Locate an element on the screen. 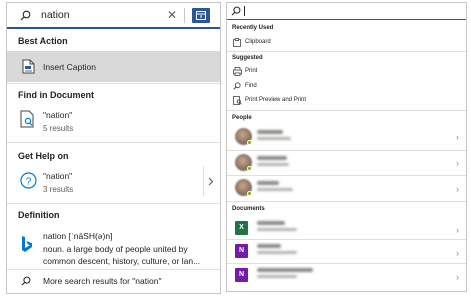  insert-caption-icon is located at coordinates (28, 66).